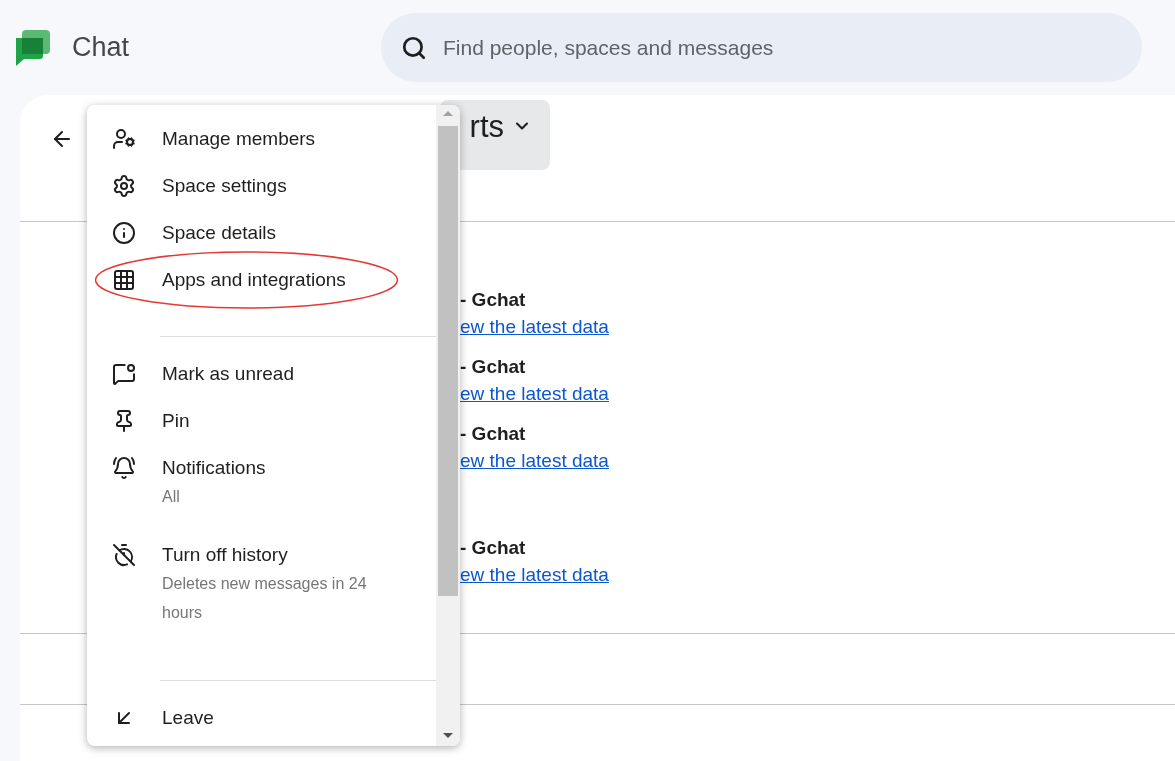 The image size is (1175, 761). I want to click on search-icon, so click(414, 47).